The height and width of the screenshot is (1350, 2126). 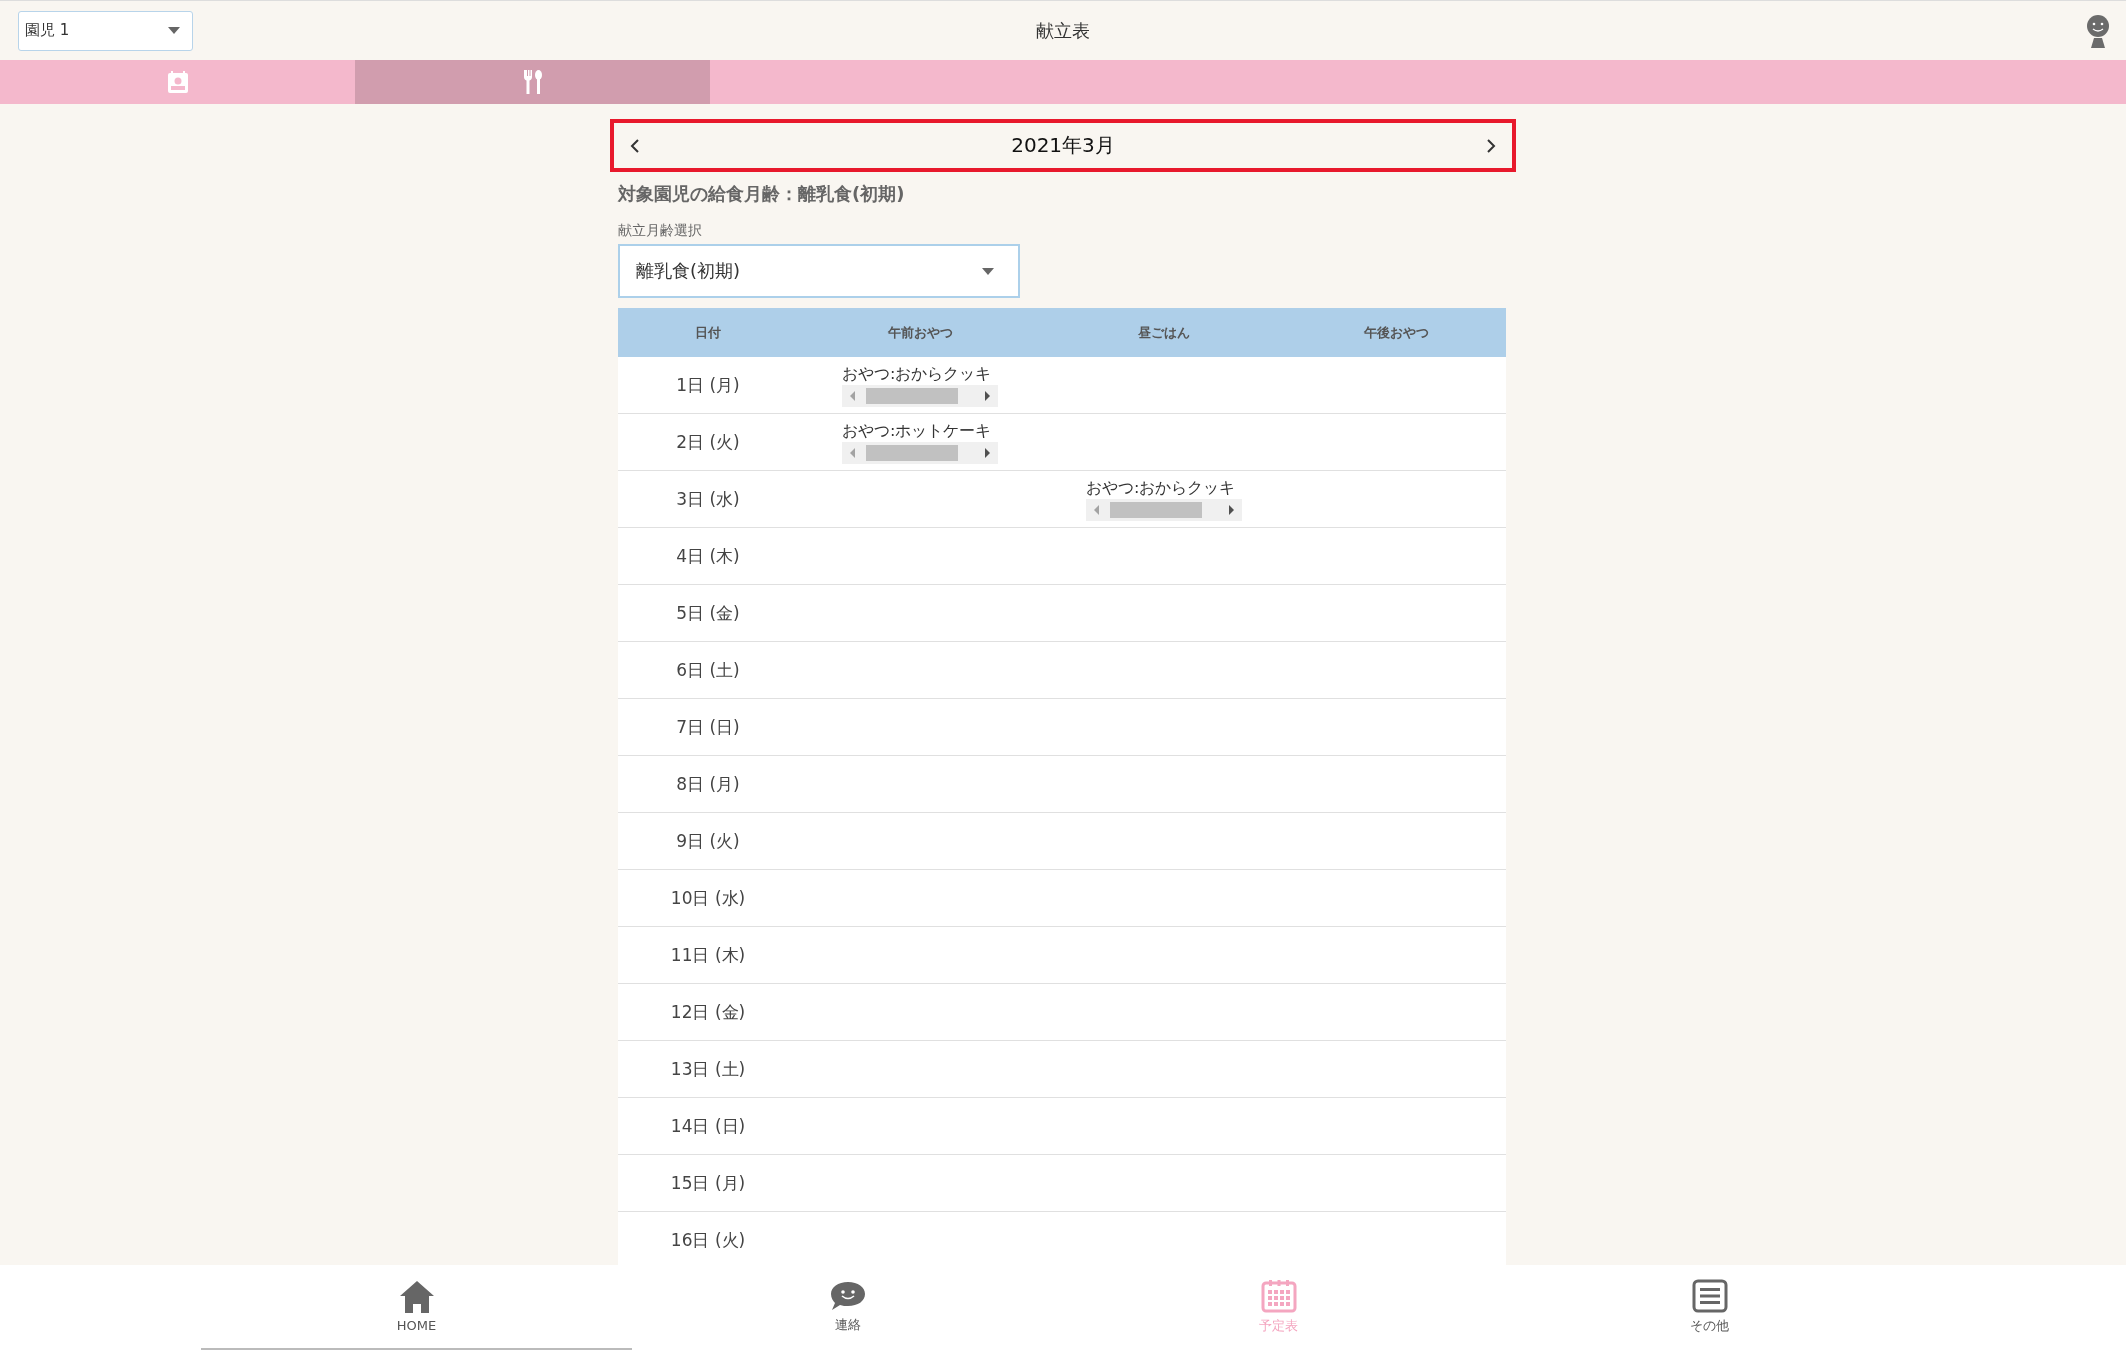 What do you see at coordinates (847, 1324) in the screenshot?
I see `nav-label: 連絡` at bounding box center [847, 1324].